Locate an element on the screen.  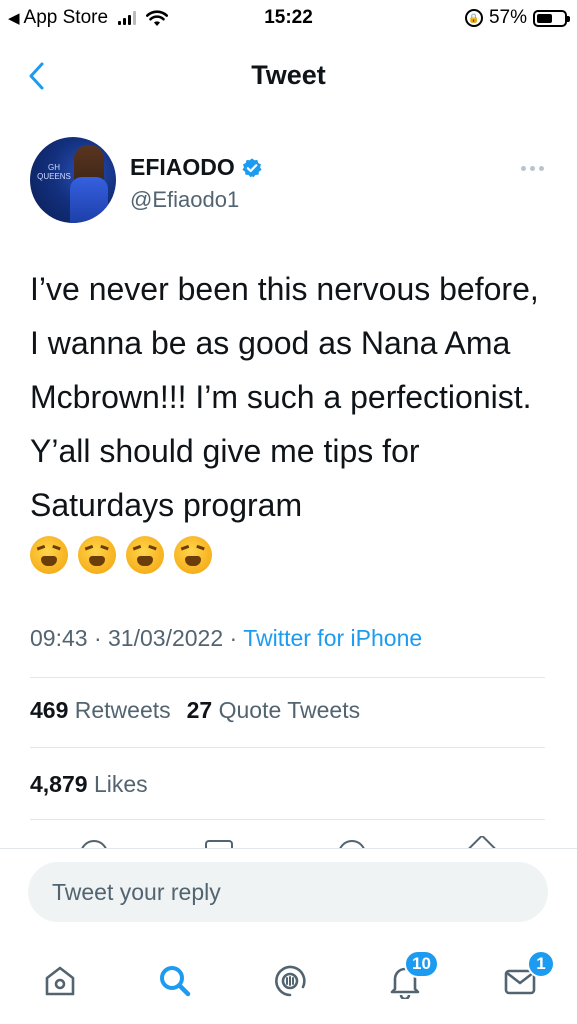
retweets-stat: 469 Retweets is located at coordinates (100, 710).